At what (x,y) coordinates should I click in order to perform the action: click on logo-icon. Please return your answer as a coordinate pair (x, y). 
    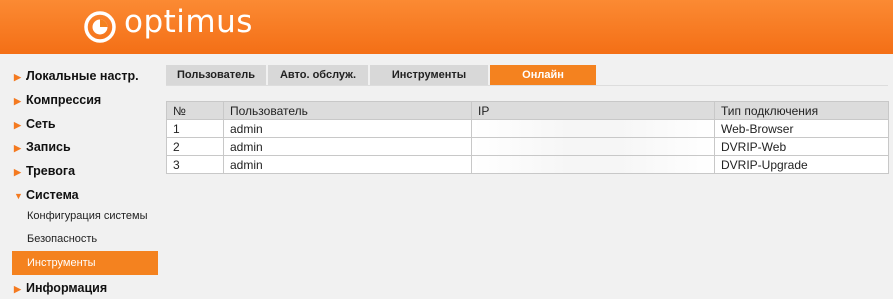
    Looking at the image, I should click on (100, 27).